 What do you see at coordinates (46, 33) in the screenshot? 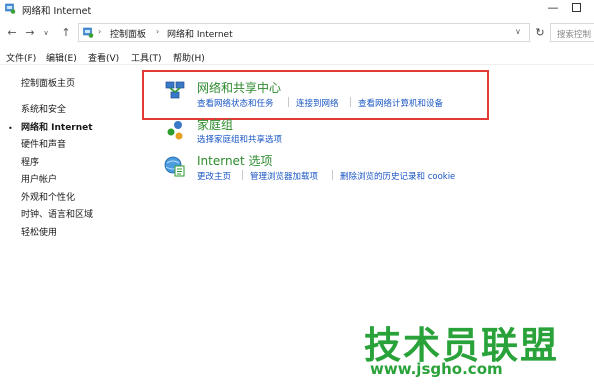
I see `recent-locations-dropdown: ∨` at bounding box center [46, 33].